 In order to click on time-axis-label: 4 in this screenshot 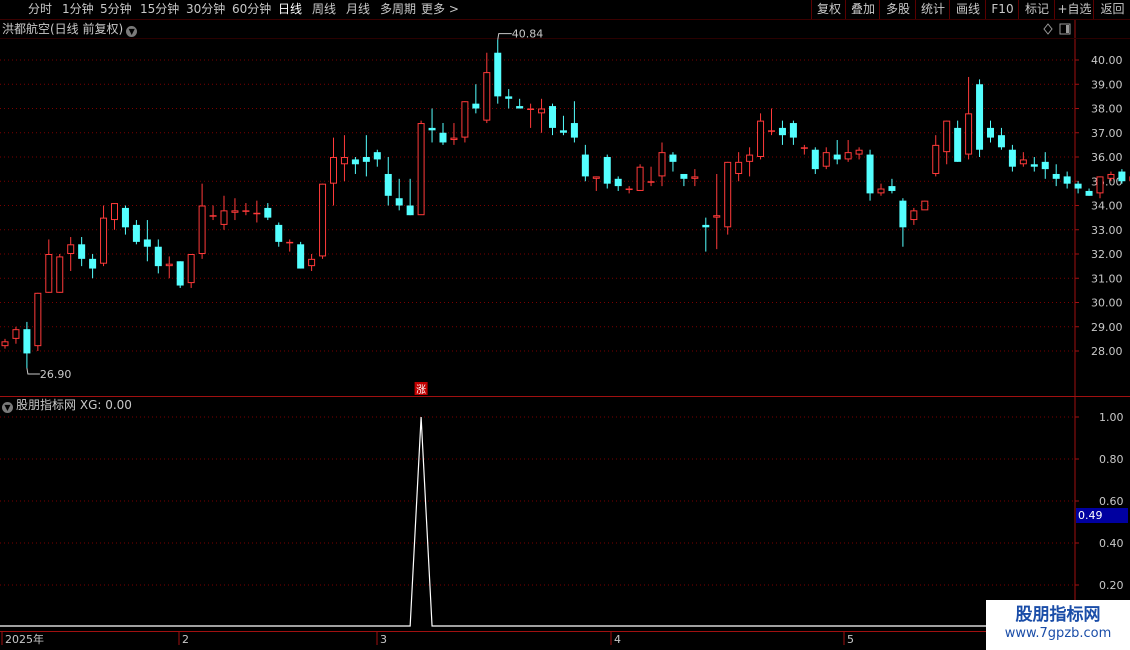, I will do `click(617, 639)`.